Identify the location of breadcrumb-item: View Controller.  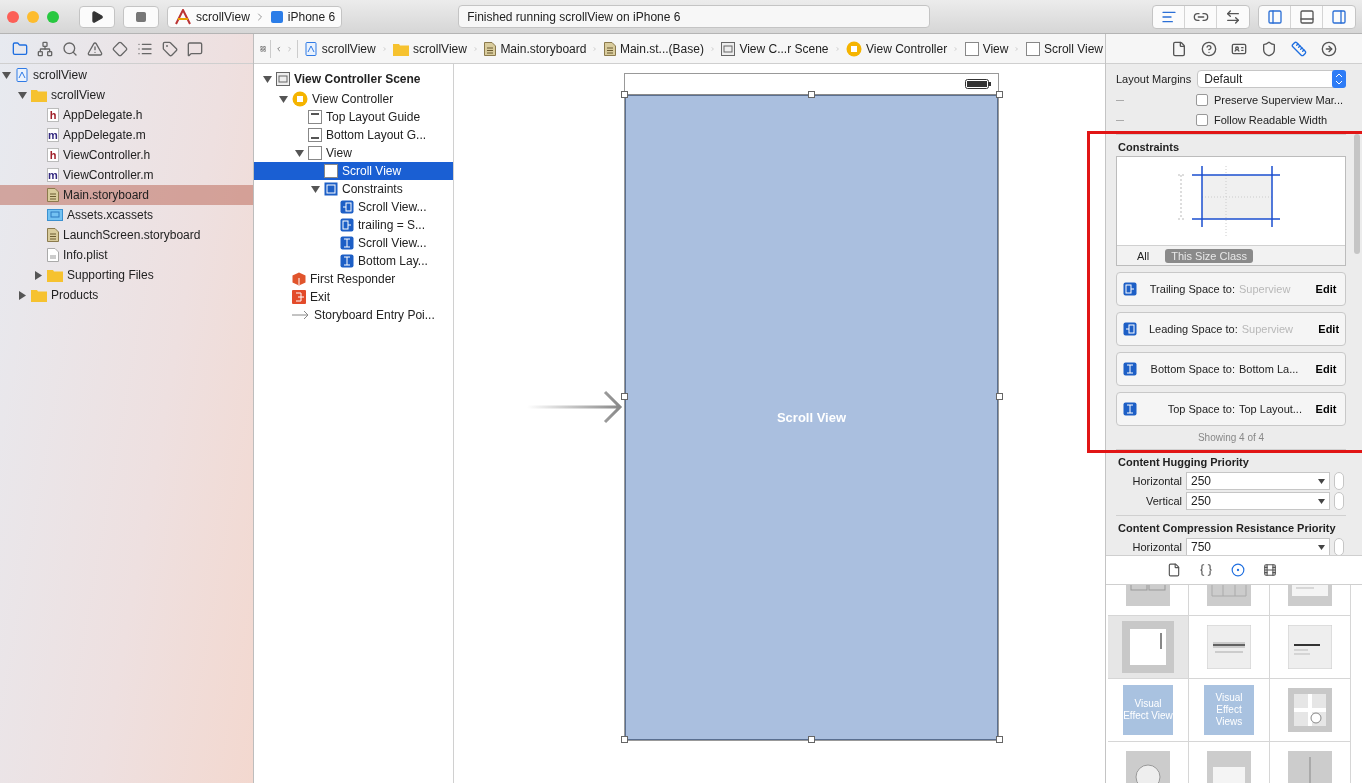
(897, 48).